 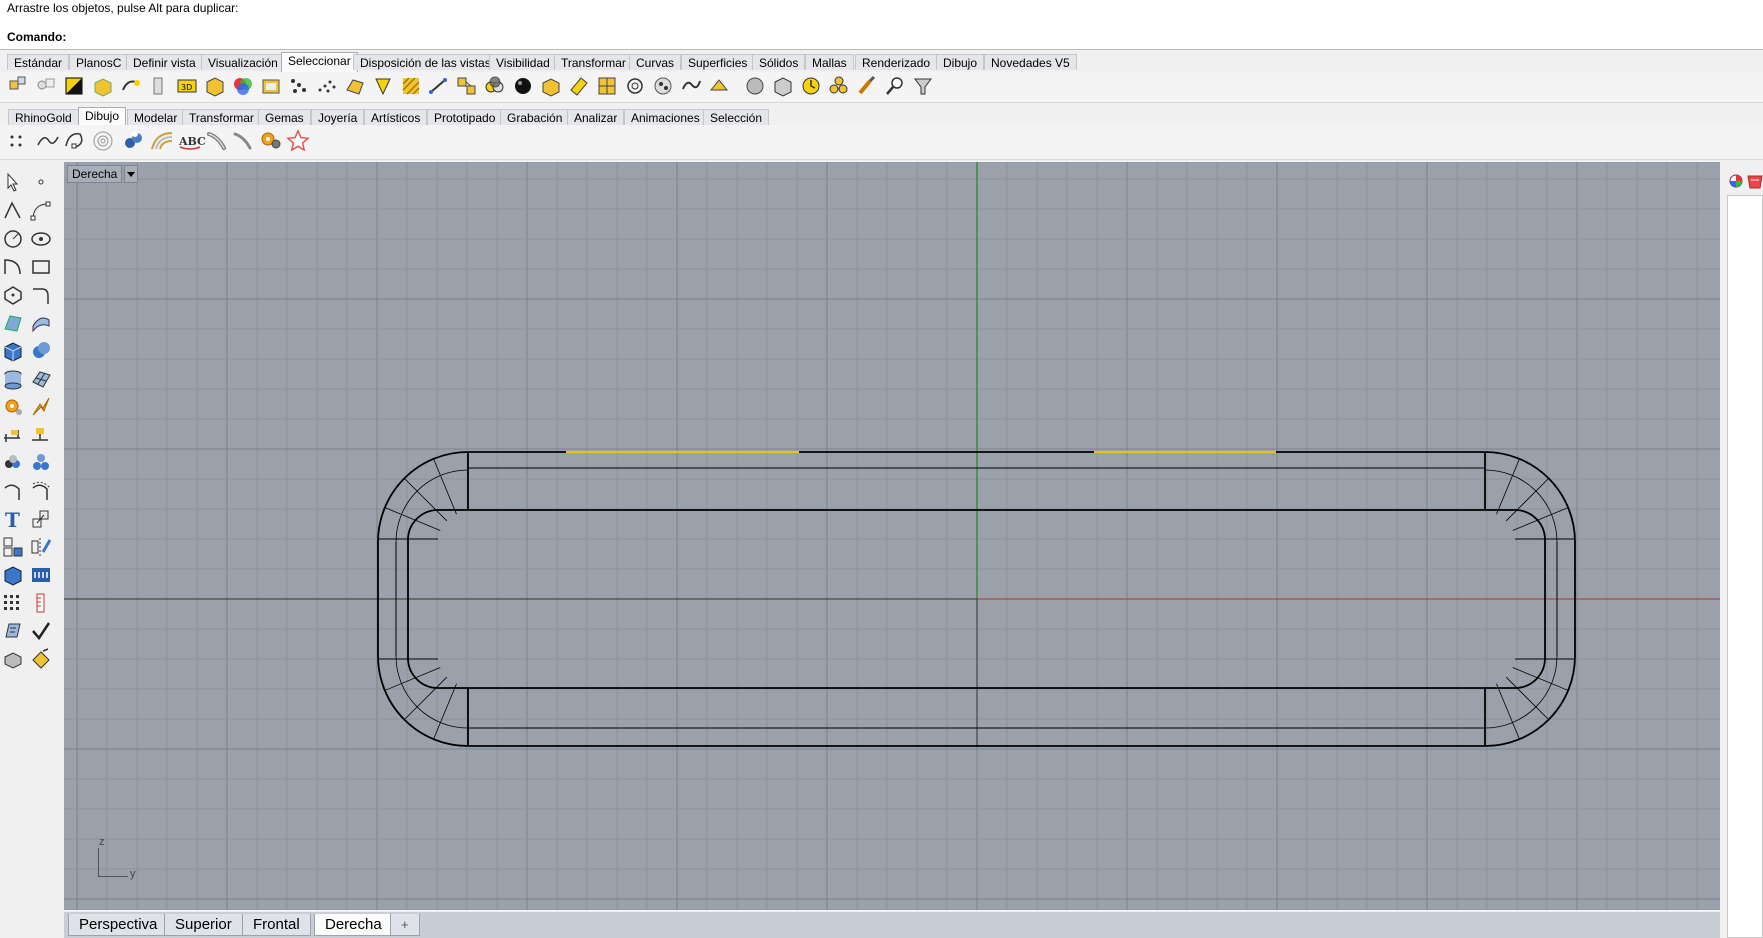 I want to click on tab-seleccionar: Seleccionar, so click(x=319, y=62).